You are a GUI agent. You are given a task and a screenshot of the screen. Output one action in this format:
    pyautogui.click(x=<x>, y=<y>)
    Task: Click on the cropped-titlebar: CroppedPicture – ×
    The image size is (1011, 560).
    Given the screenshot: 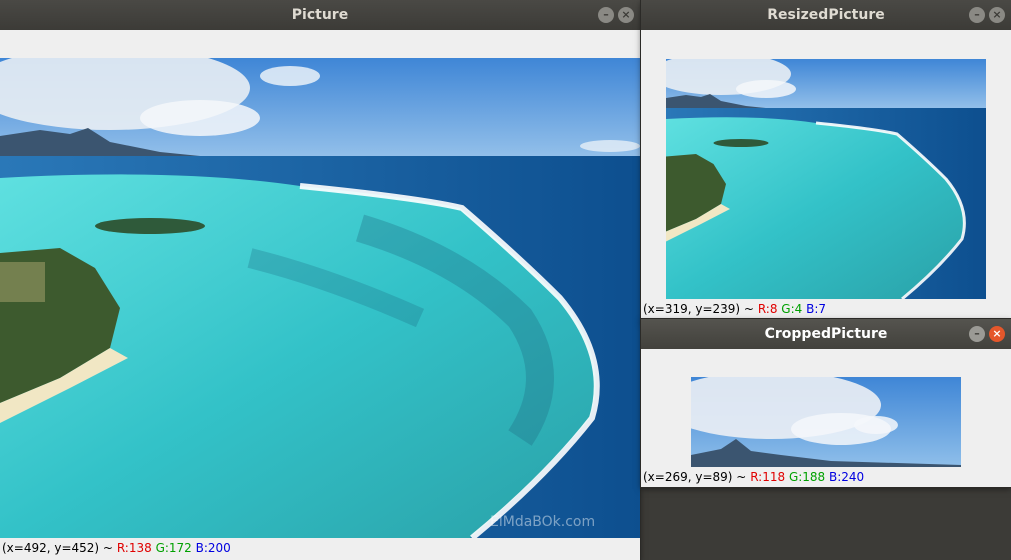 What is the action you would take?
    pyautogui.click(x=826, y=334)
    